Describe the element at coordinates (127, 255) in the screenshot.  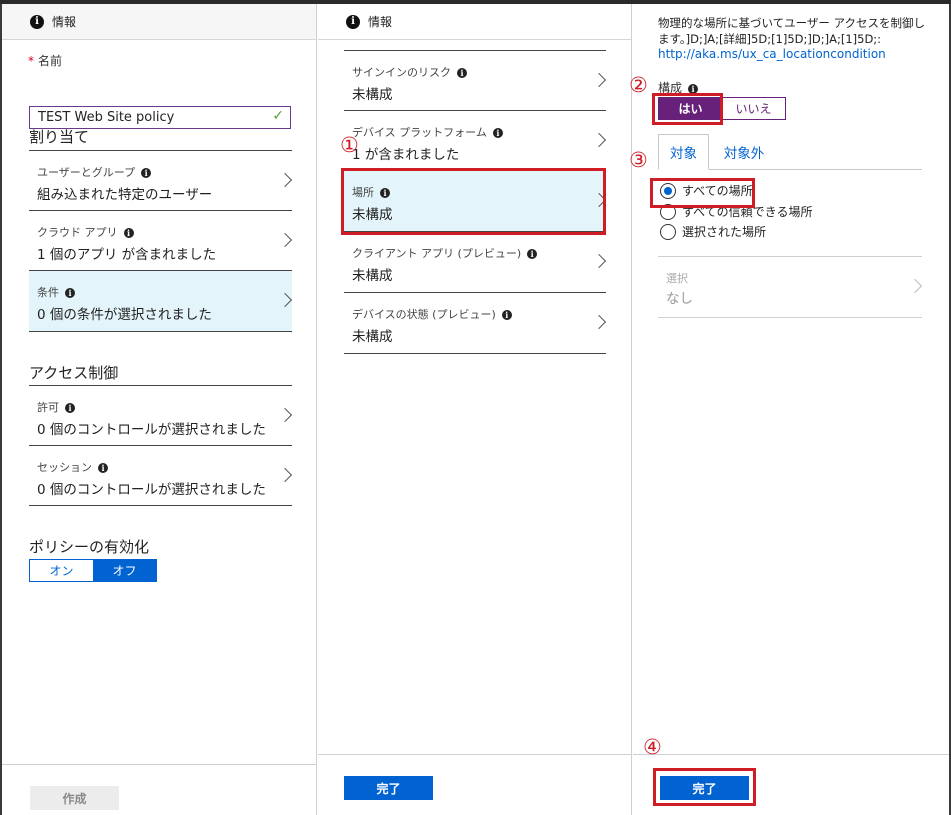
I see `cloud-apps-value: 1 個のアプリ が含まれました` at that location.